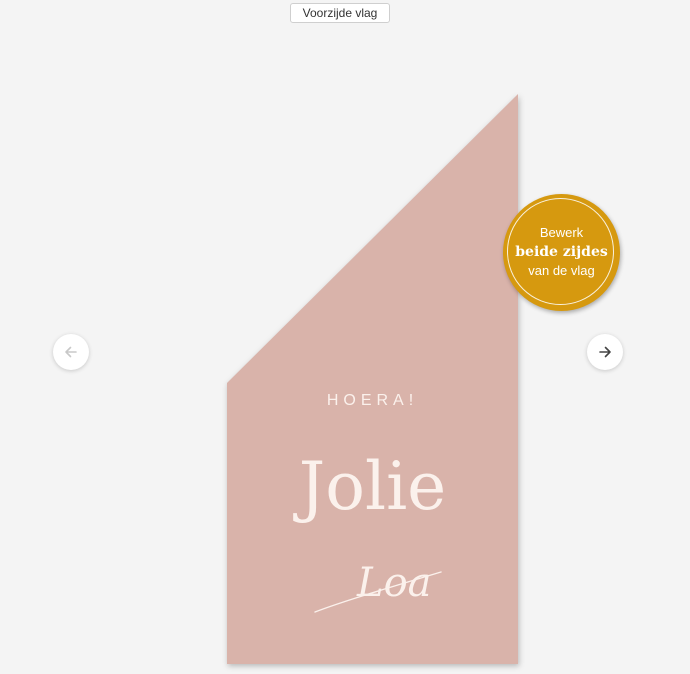  I want to click on previous-button, so click(71, 352).